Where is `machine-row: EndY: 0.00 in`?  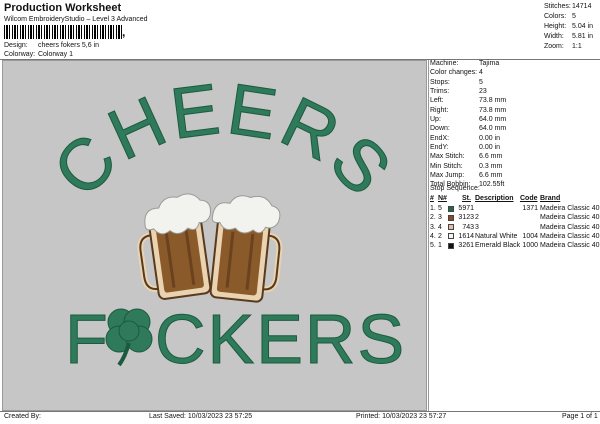 machine-row: EndY: 0.00 in is located at coordinates (468, 147).